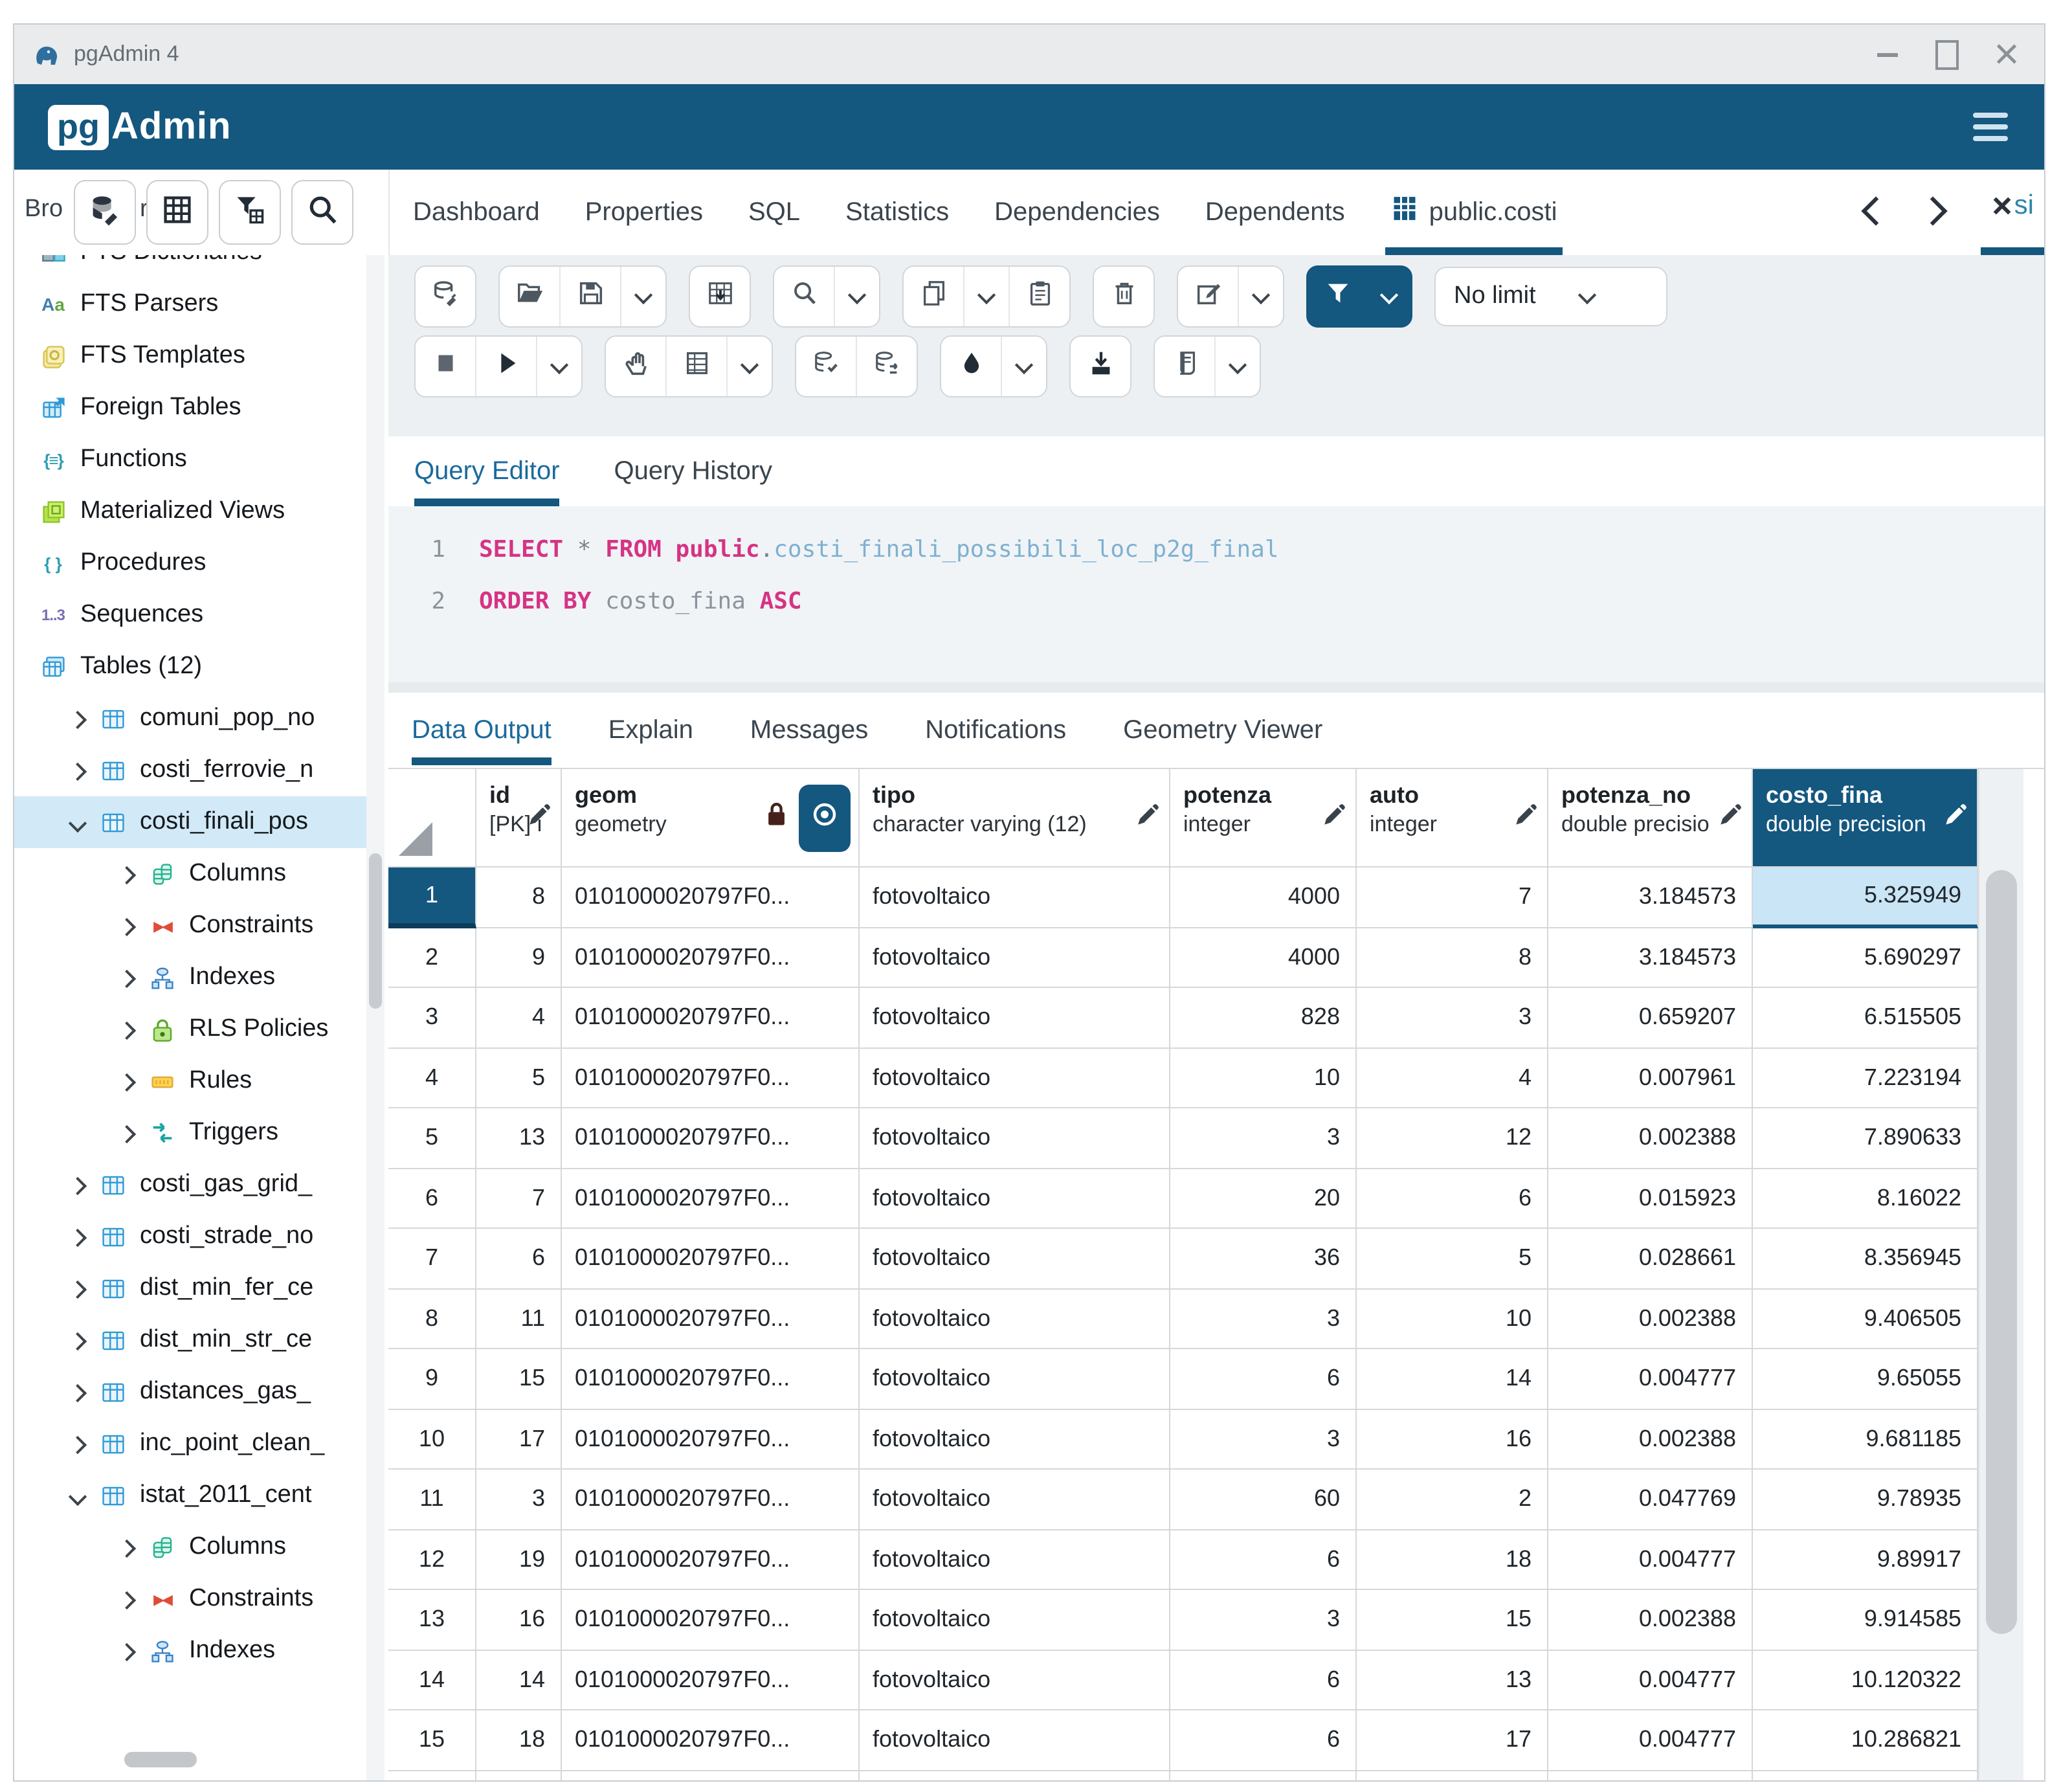  Describe the element at coordinates (432, 1018) in the screenshot. I see `row-number: 3` at that location.